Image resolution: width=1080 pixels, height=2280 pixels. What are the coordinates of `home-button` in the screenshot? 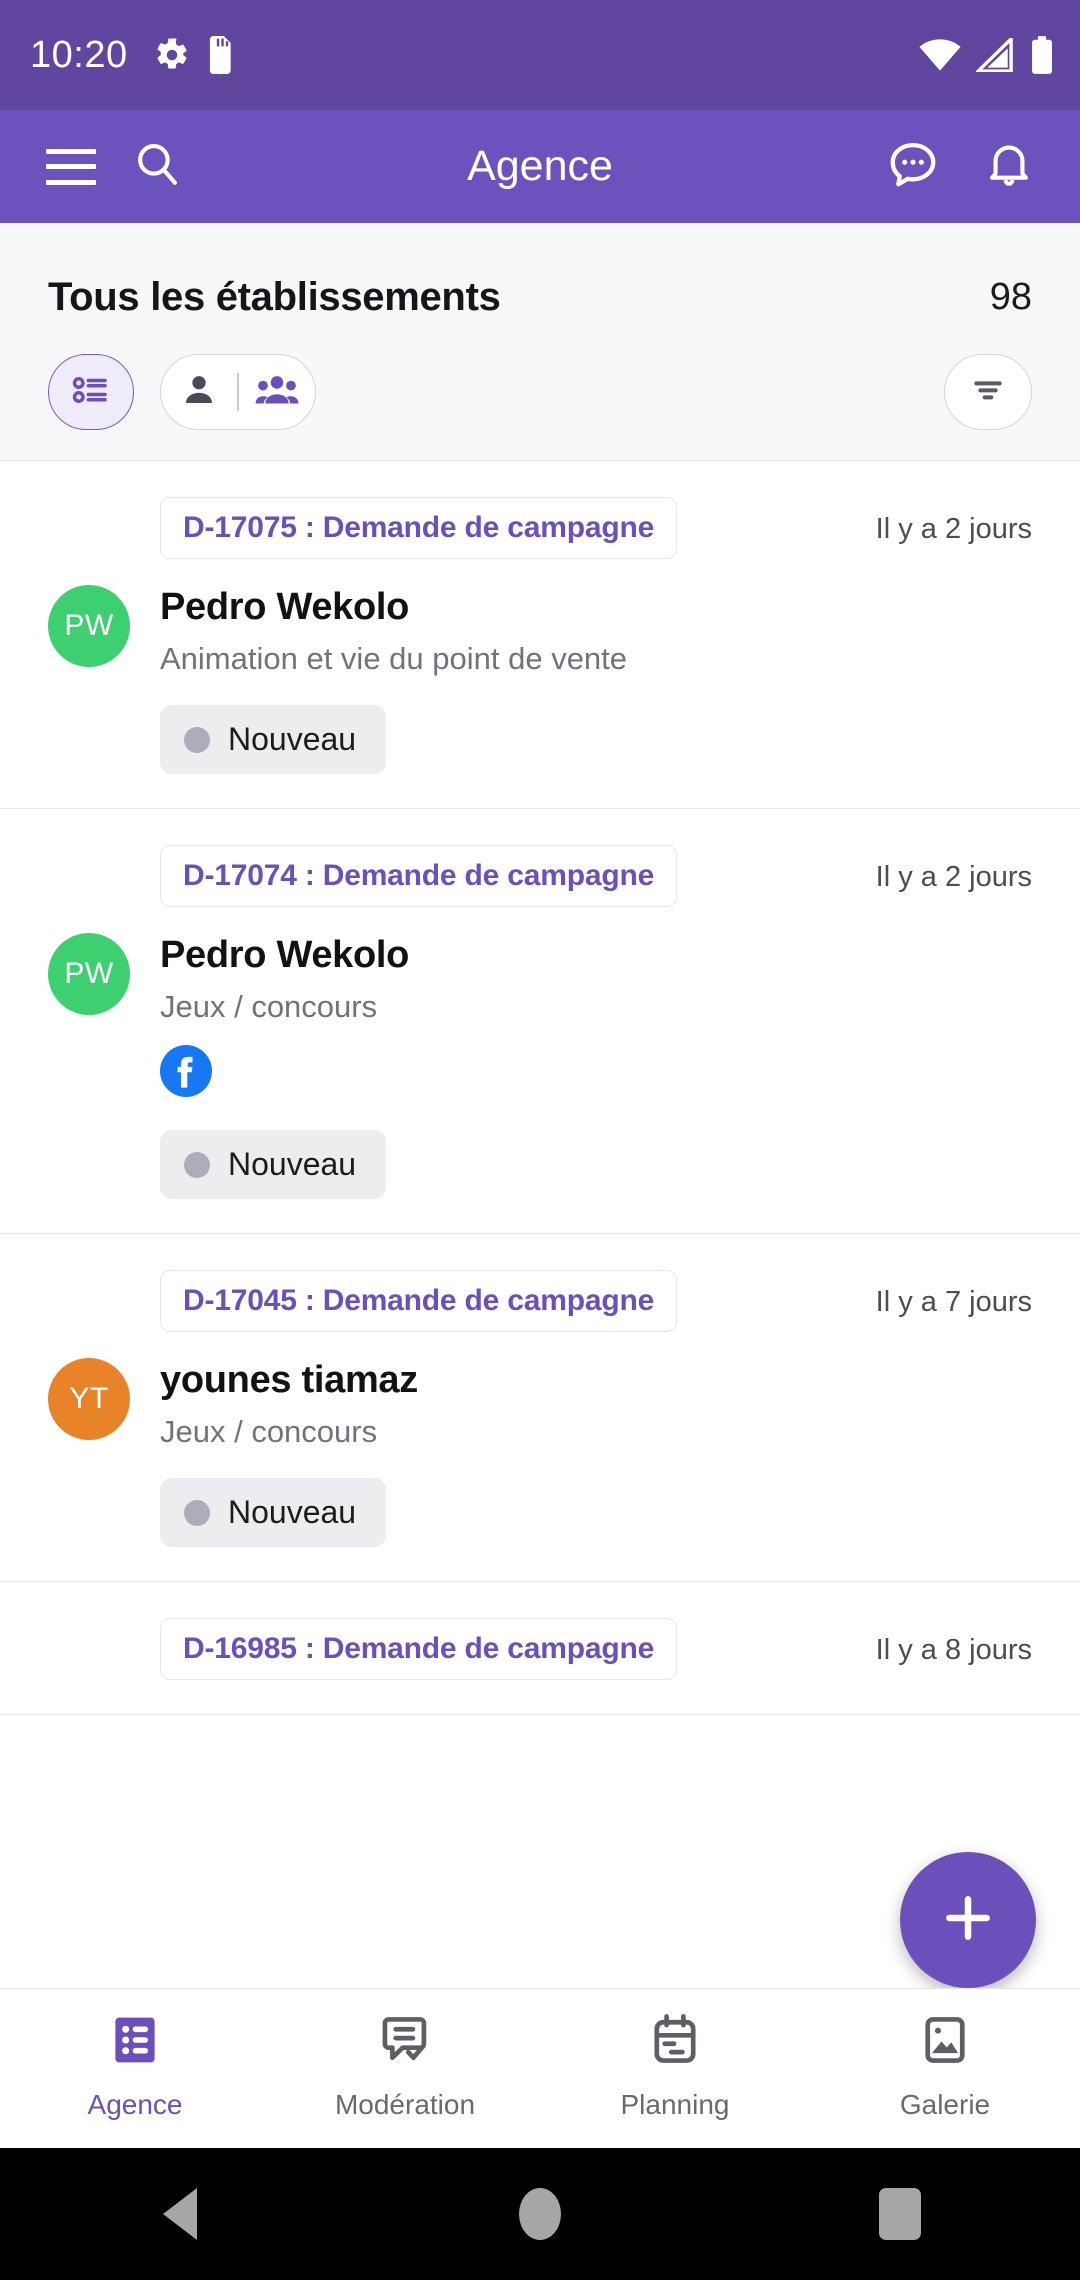 It's located at (540, 2214).